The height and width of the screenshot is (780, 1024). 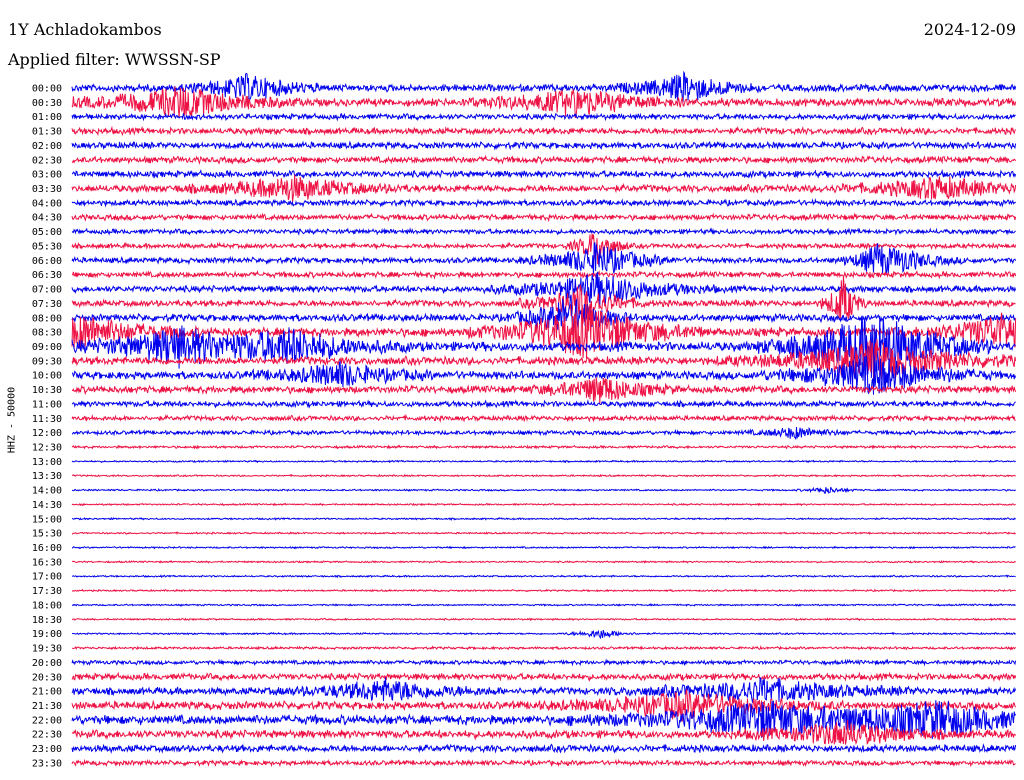 What do you see at coordinates (47, 175) in the screenshot?
I see `row-time-label: 03:00` at bounding box center [47, 175].